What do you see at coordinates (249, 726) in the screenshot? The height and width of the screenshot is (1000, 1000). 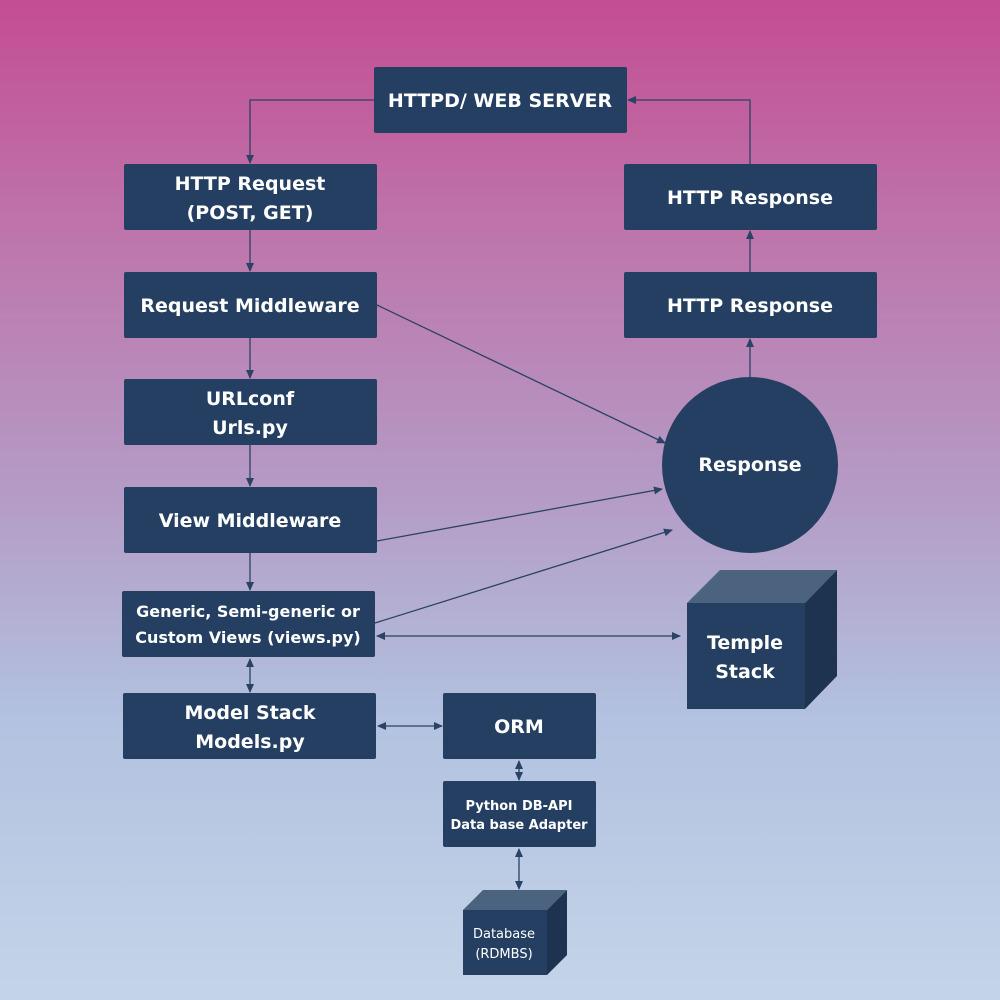 I see `model-stack-box: Model Stack Models.py` at bounding box center [249, 726].